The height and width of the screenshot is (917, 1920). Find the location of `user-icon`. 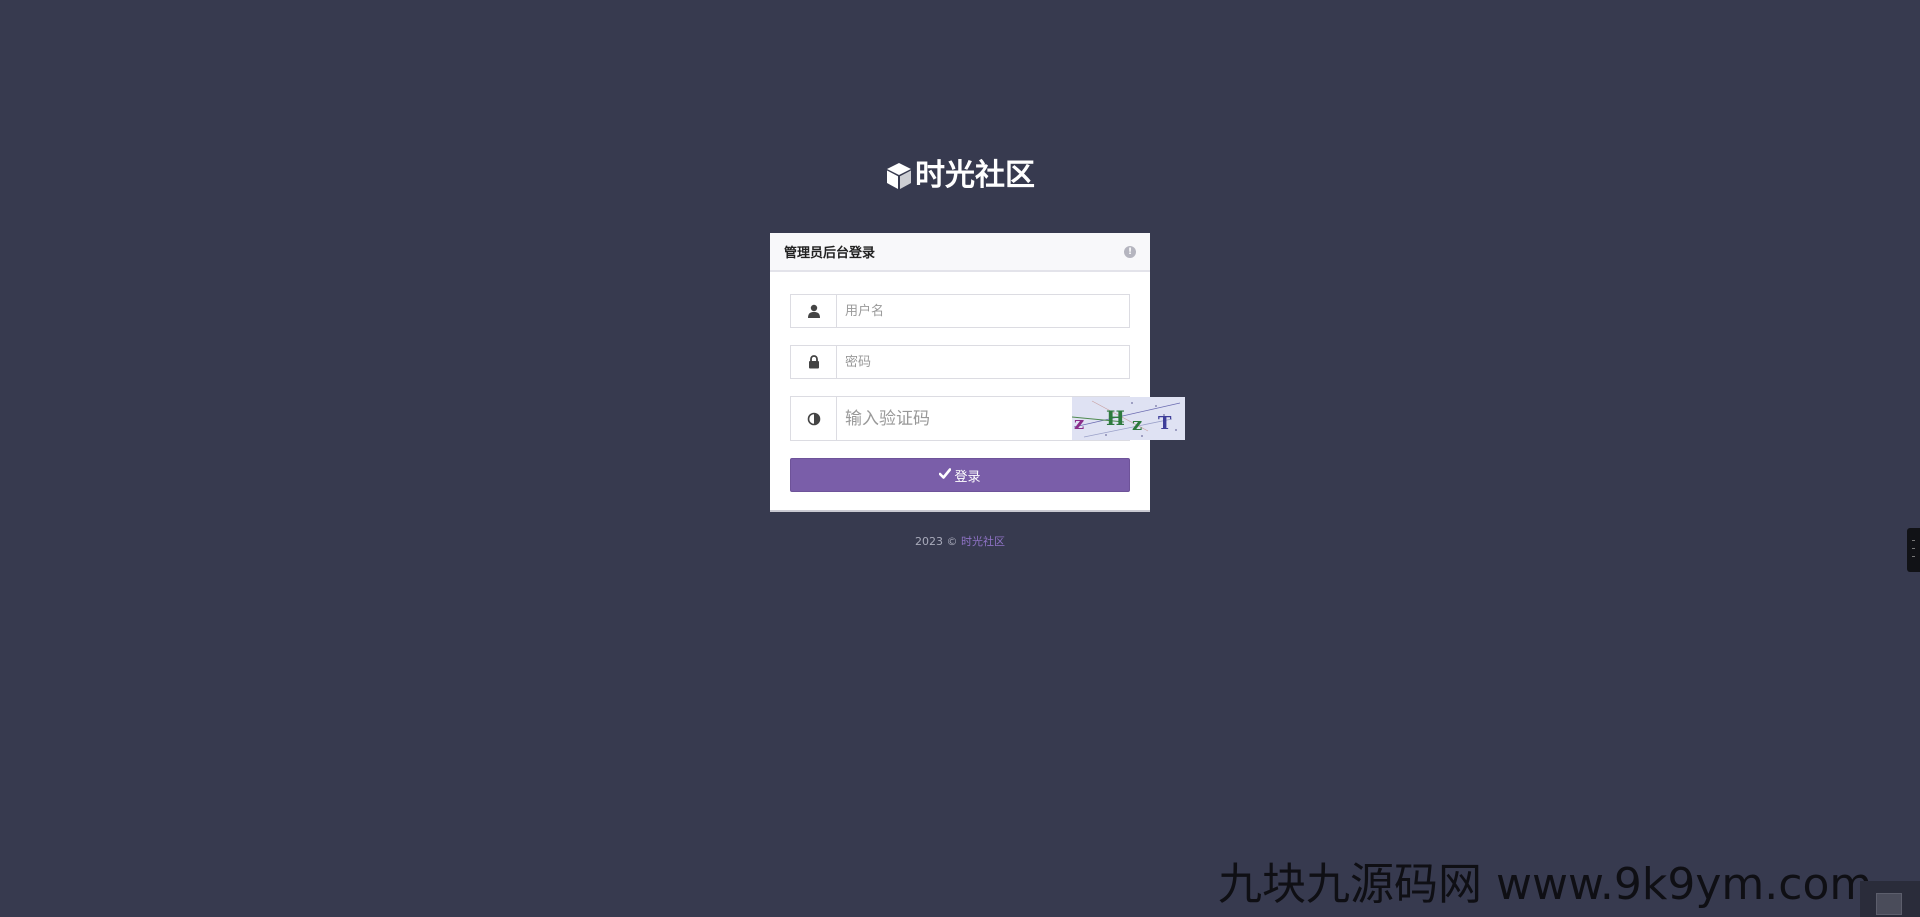

user-icon is located at coordinates (814, 311).